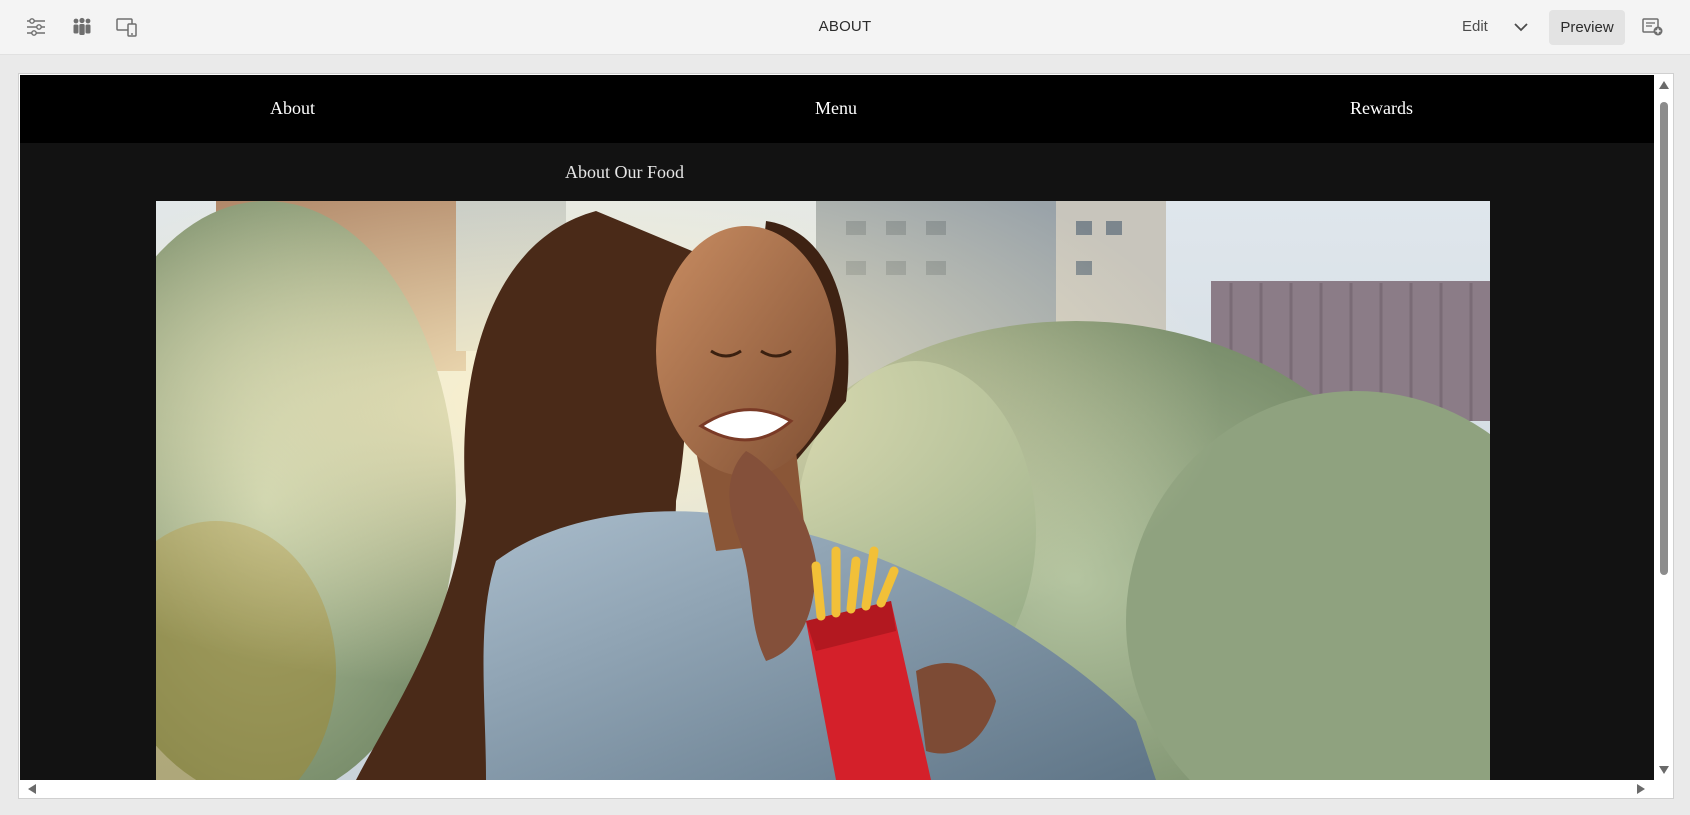  I want to click on vertical-scrollbar, so click(1664, 427).